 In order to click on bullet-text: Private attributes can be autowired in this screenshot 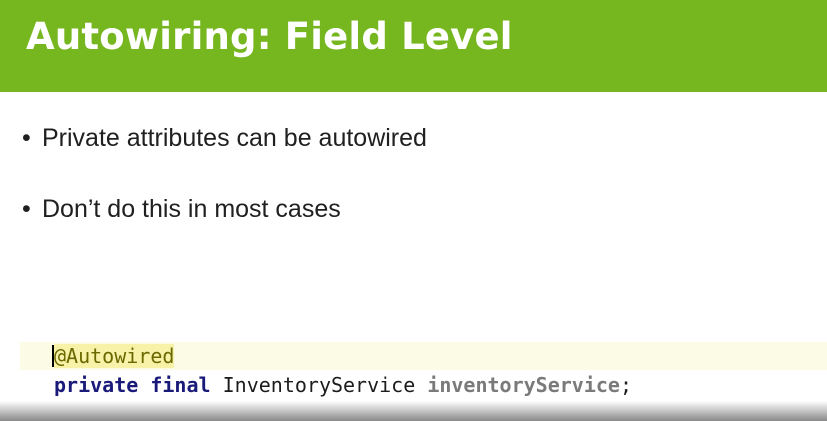, I will do `click(234, 138)`.